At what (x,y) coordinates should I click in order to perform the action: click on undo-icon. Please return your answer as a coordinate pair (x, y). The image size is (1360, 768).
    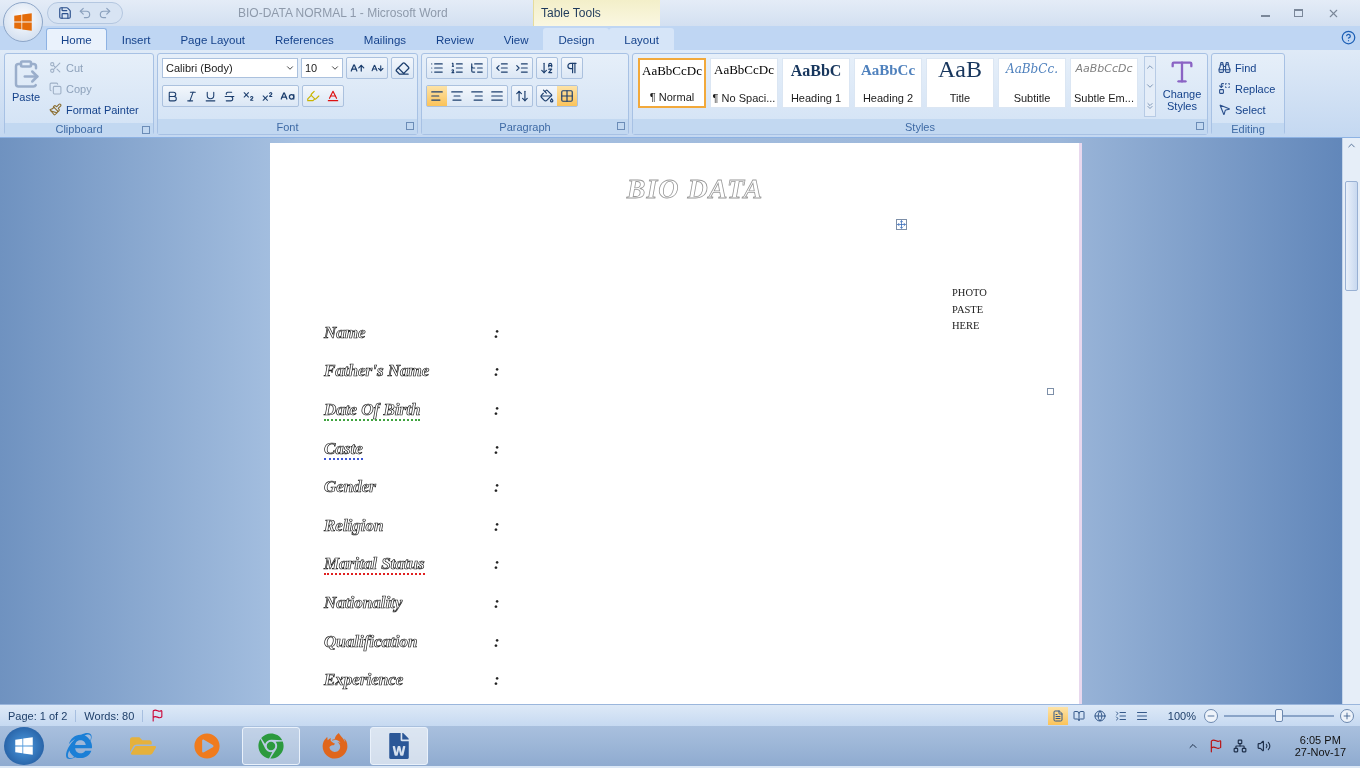
    Looking at the image, I should click on (85, 13).